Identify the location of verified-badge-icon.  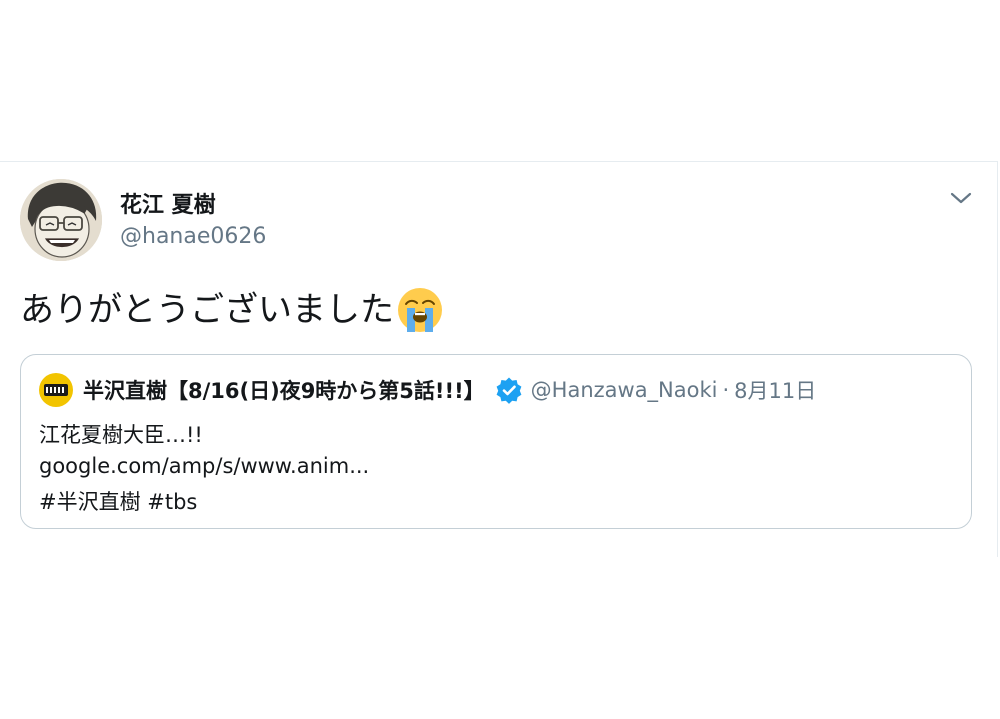
(509, 390).